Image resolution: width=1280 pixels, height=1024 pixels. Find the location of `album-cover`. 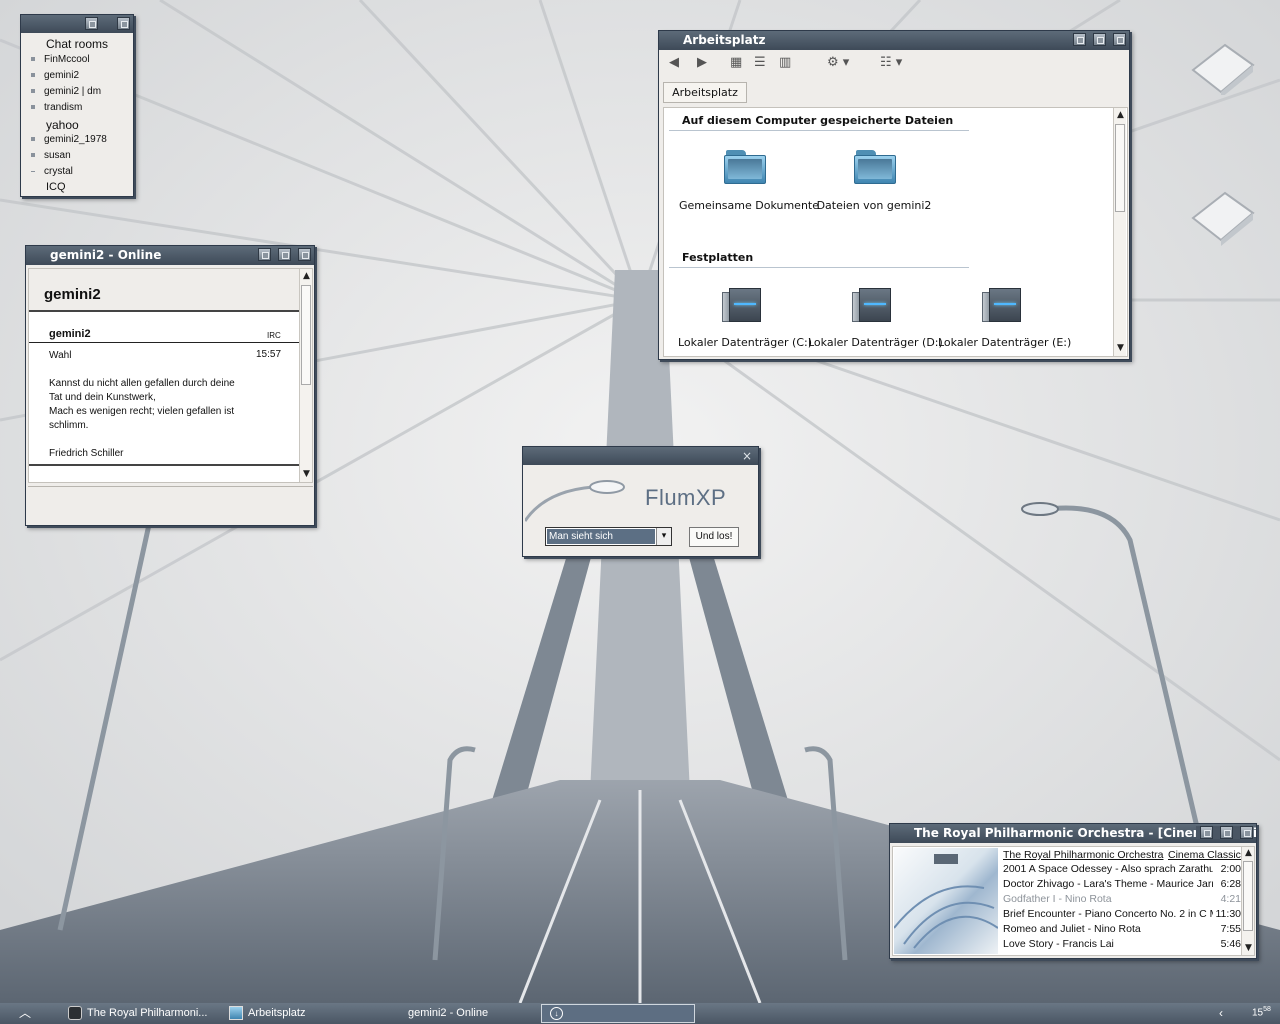

album-cover is located at coordinates (946, 901).